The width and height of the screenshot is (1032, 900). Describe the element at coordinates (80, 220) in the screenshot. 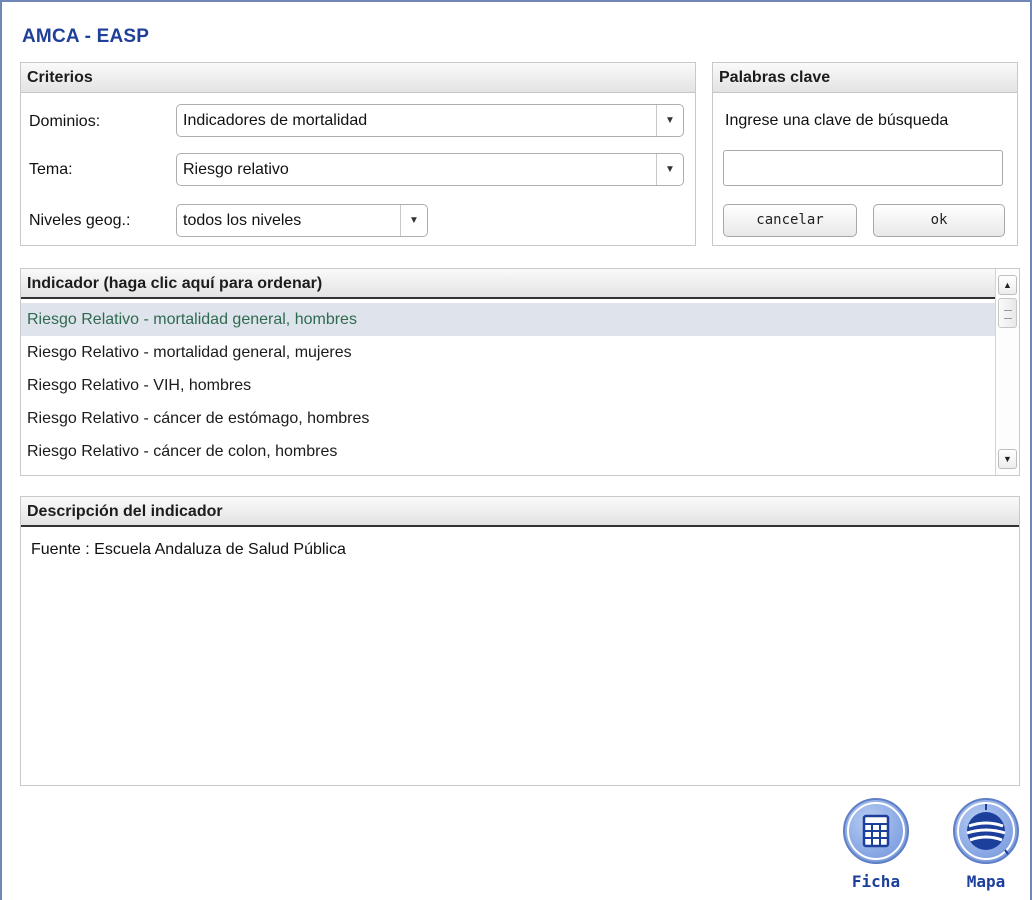

I see `niveles-label: Niveles geog.:` at that location.